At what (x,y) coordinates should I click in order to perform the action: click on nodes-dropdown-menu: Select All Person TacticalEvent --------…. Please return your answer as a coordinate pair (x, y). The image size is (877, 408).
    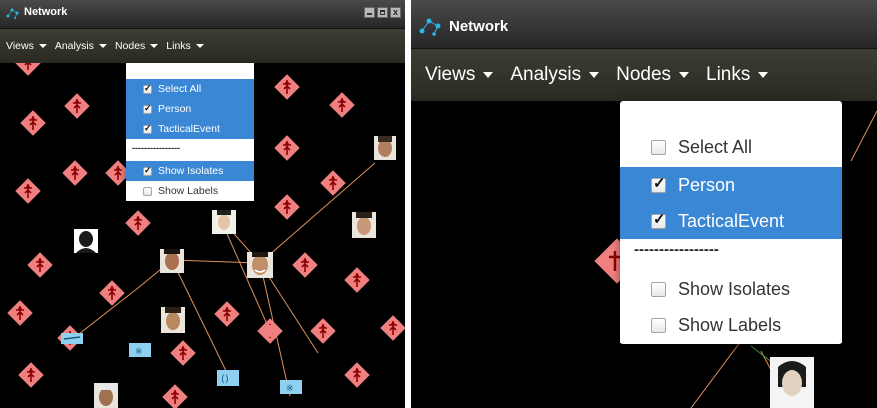
    Looking at the image, I should click on (190, 132).